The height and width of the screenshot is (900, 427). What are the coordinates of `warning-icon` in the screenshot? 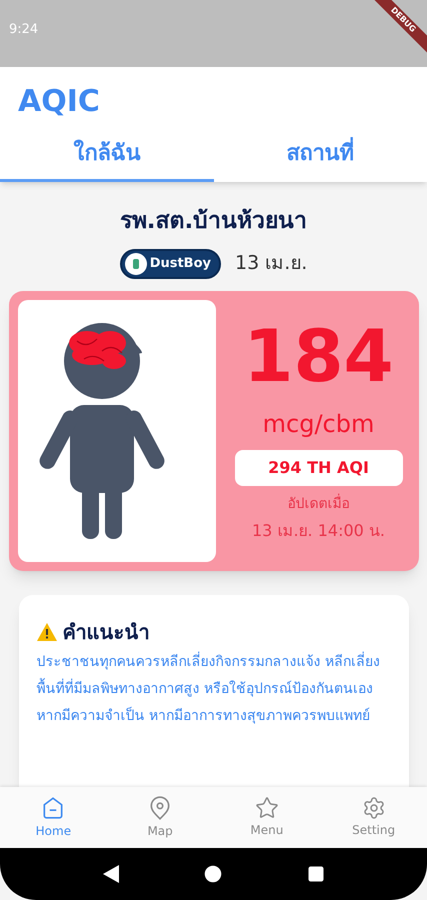 It's located at (46, 631).